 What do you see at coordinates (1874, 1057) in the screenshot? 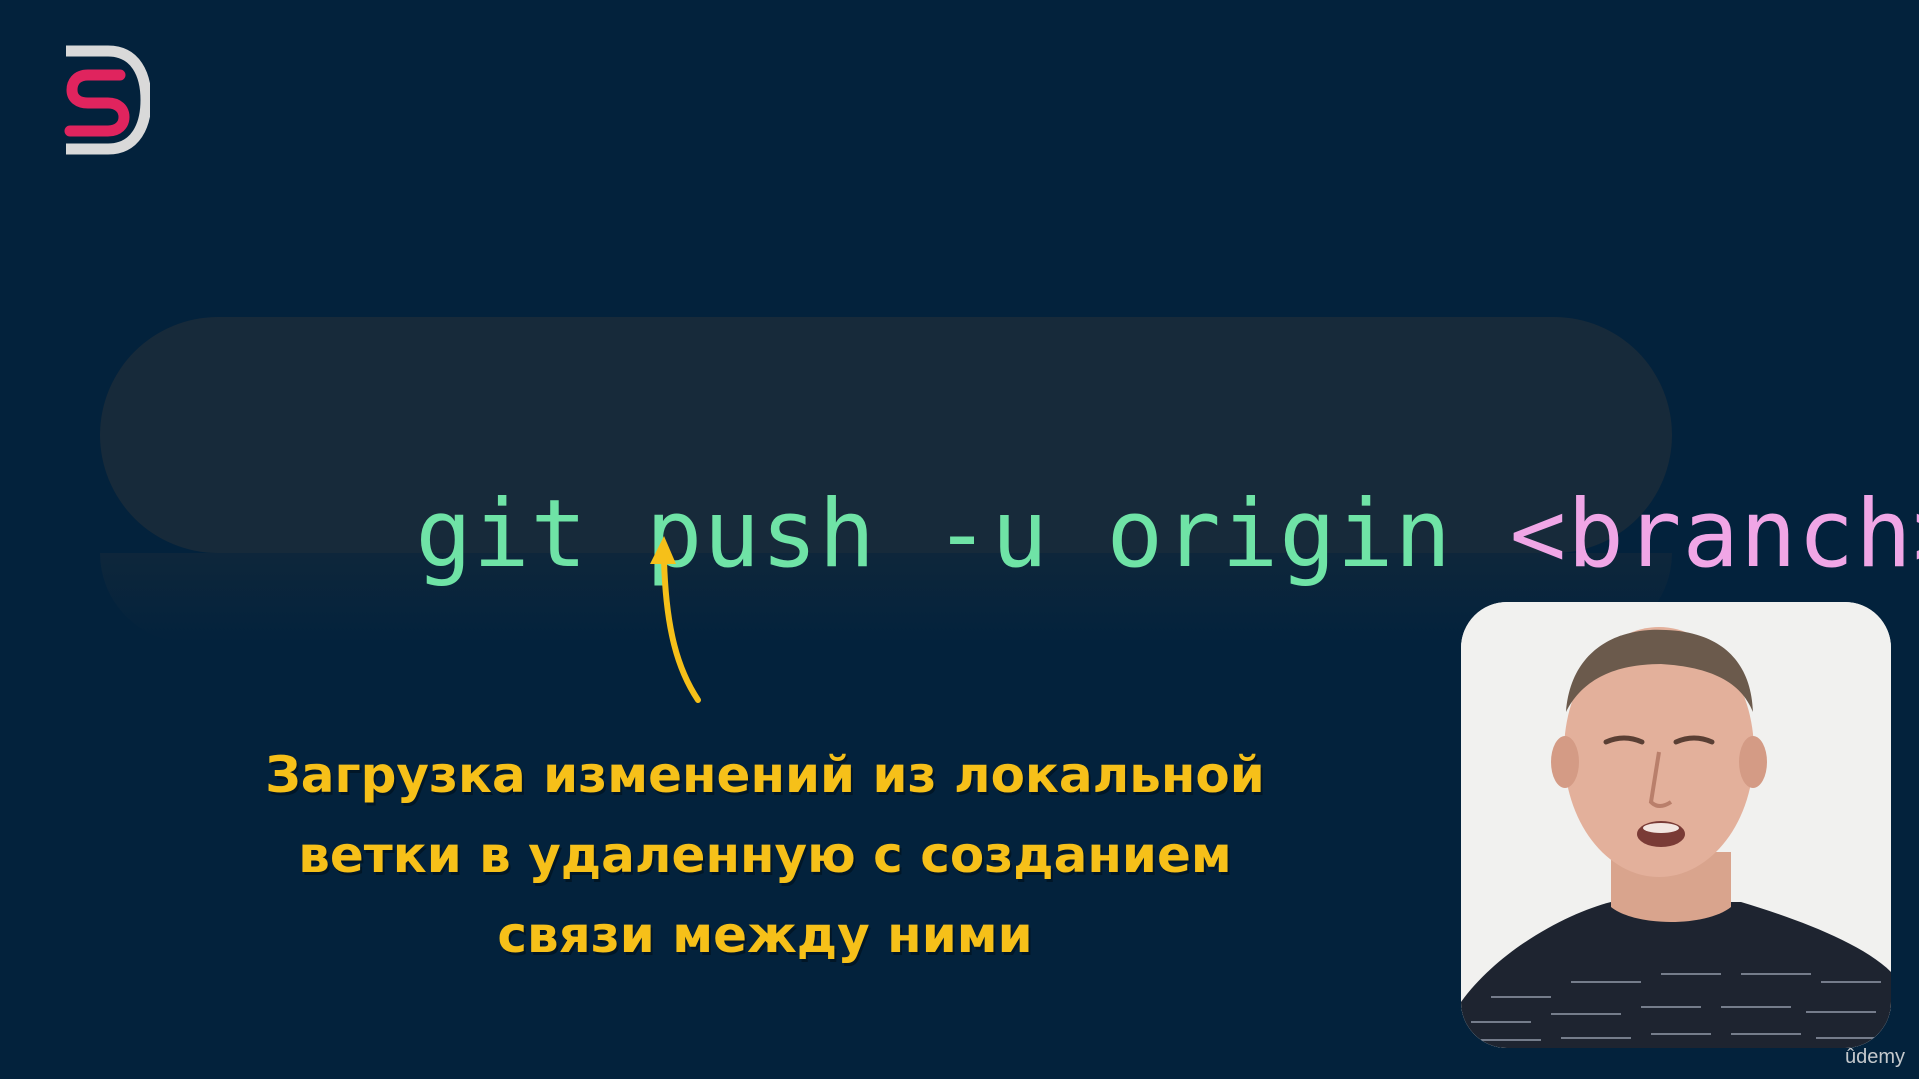
I see `udemy-watermark: ûdemy` at bounding box center [1874, 1057].